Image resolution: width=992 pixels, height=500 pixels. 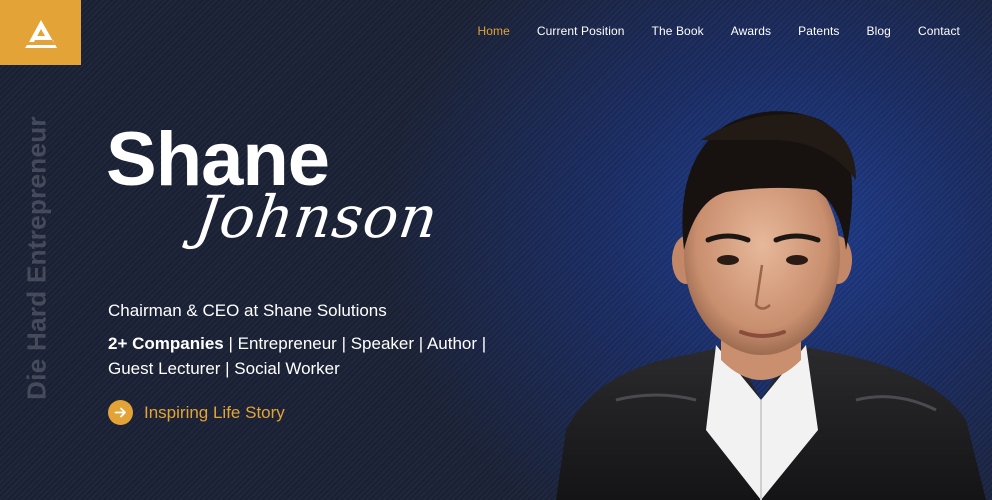 What do you see at coordinates (818, 31) in the screenshot?
I see `nav-patents: Patents` at bounding box center [818, 31].